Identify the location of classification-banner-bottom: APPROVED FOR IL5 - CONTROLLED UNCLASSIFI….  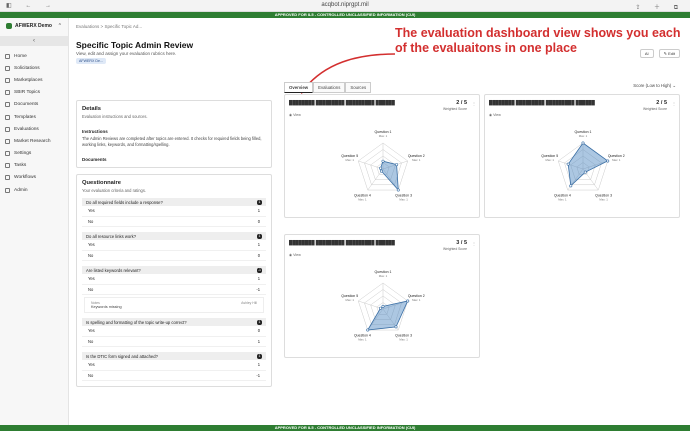
(345, 428).